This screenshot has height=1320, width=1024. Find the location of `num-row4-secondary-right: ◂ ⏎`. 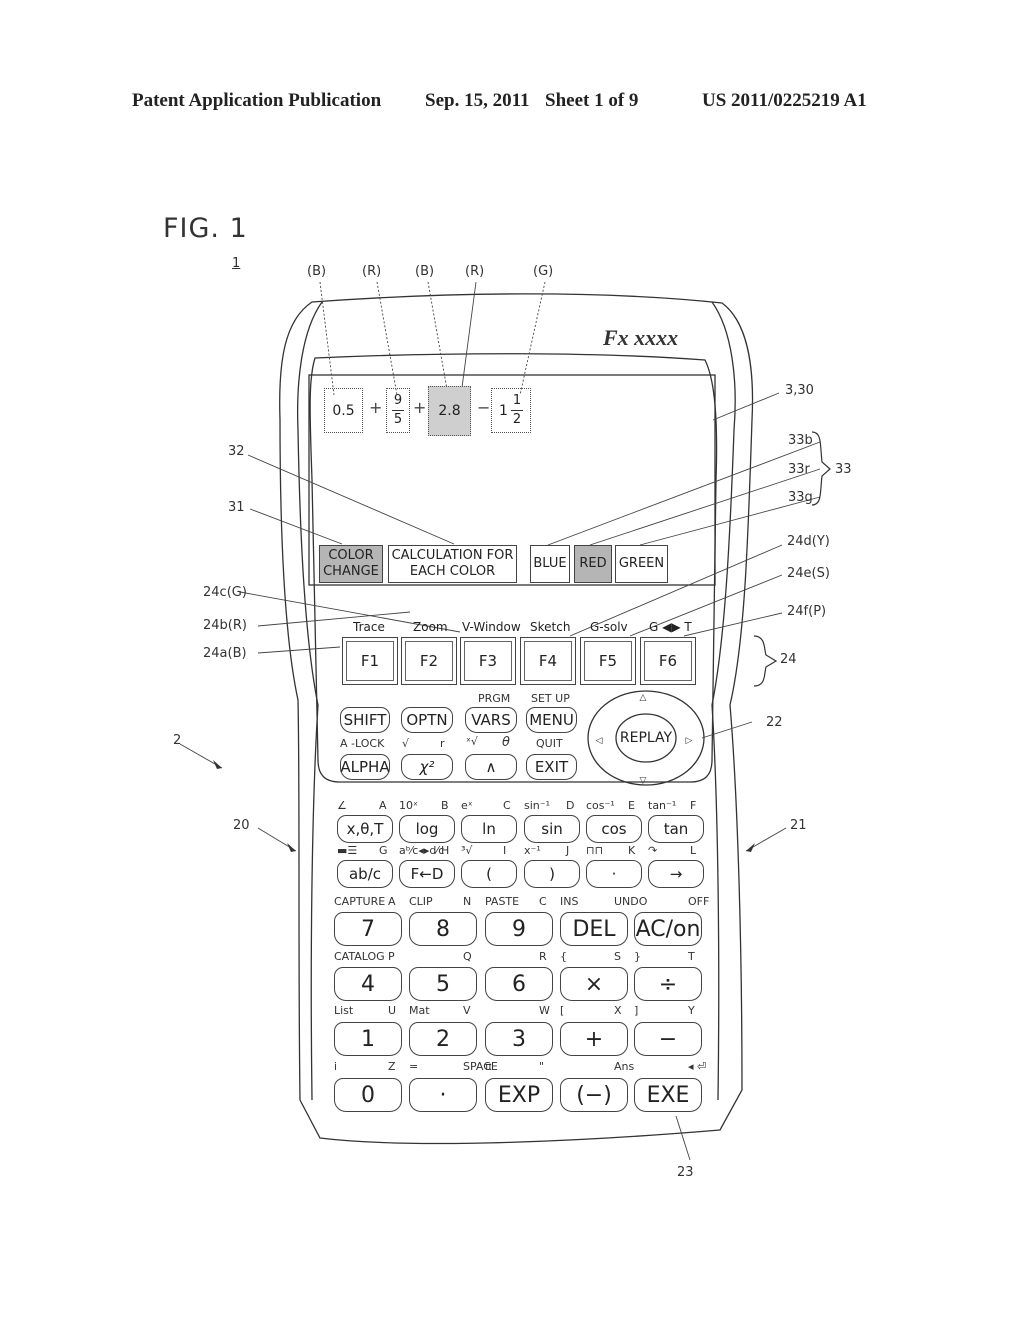

num-row4-secondary-right: ◂ ⏎ is located at coordinates (697, 1066).